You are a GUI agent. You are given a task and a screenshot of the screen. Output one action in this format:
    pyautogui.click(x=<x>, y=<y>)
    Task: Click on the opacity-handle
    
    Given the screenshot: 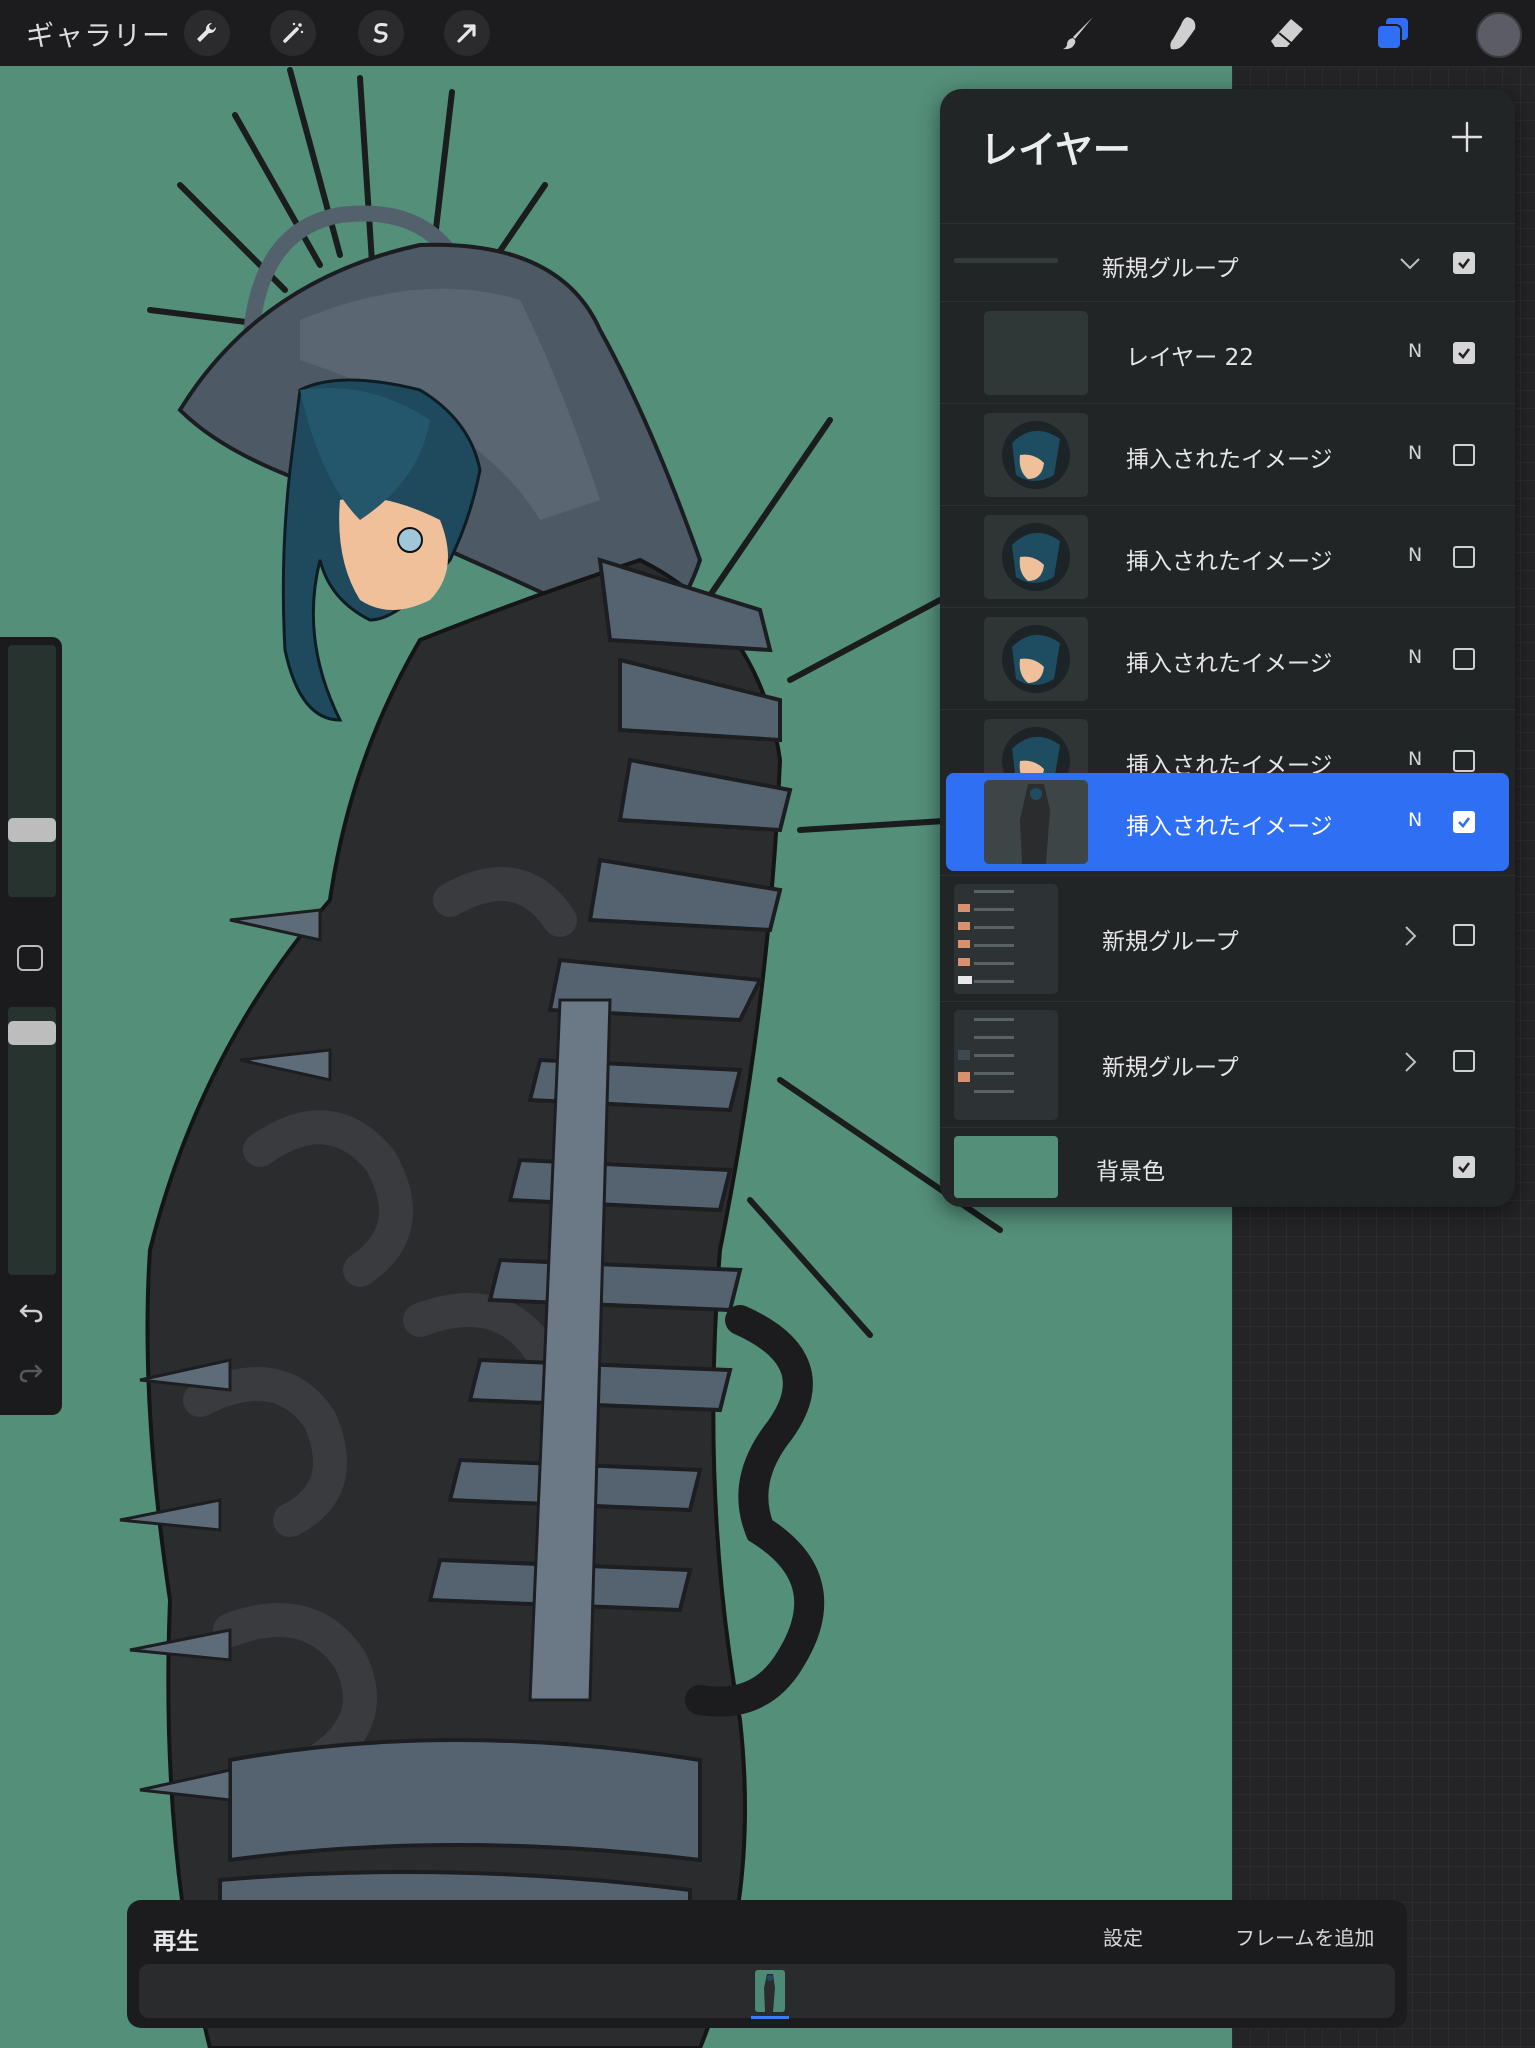 What is the action you would take?
    pyautogui.click(x=32, y=1033)
    